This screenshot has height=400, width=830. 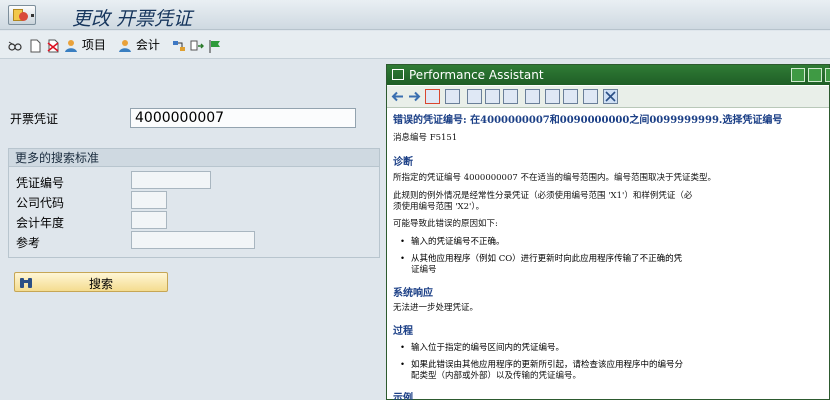 What do you see at coordinates (397, 96) in the screenshot?
I see `back-icon` at bounding box center [397, 96].